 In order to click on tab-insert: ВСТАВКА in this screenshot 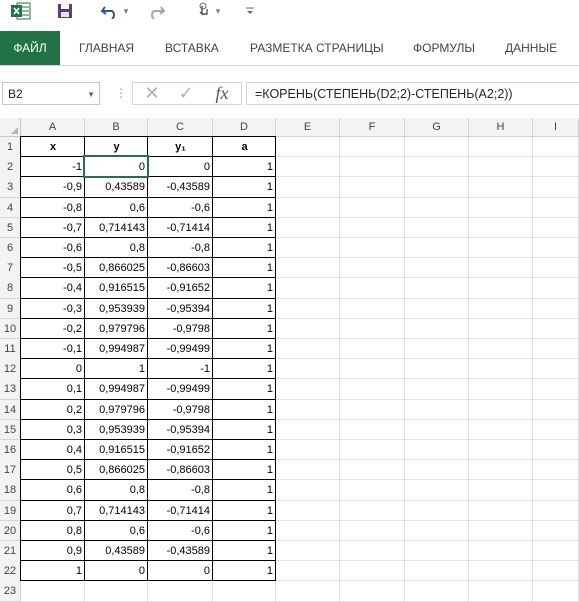, I will do `click(192, 48)`.